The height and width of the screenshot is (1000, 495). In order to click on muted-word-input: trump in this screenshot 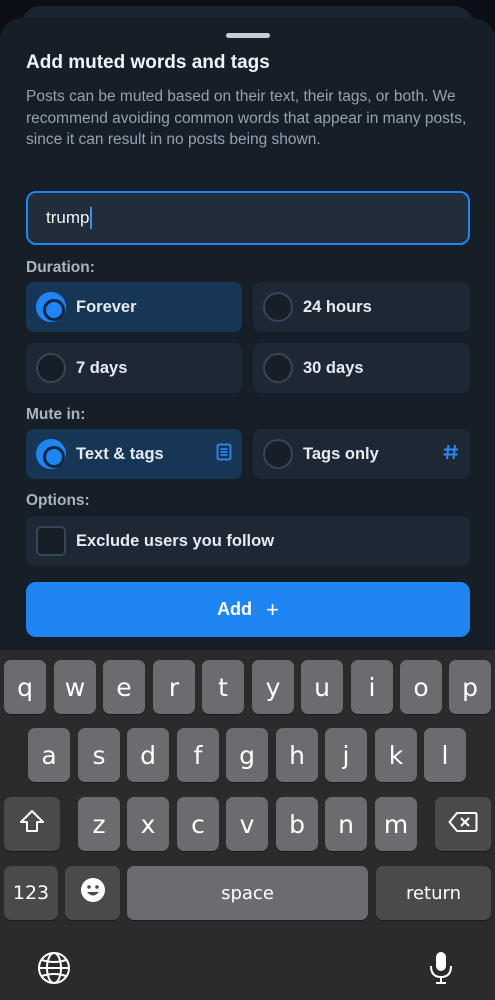, I will do `click(248, 218)`.